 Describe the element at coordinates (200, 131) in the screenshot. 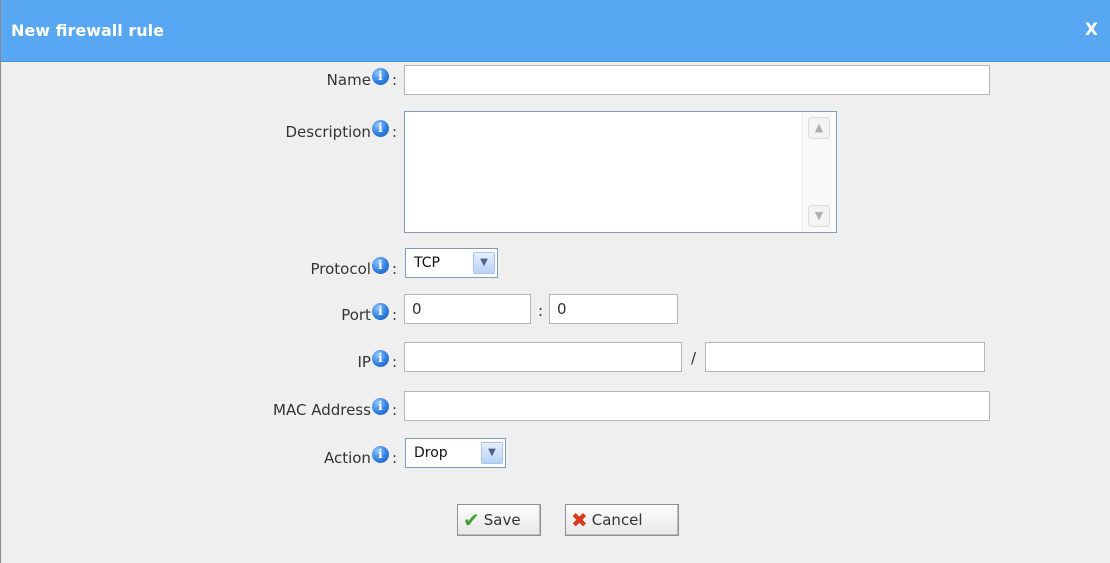

I see `description-label-row: Description i :` at that location.